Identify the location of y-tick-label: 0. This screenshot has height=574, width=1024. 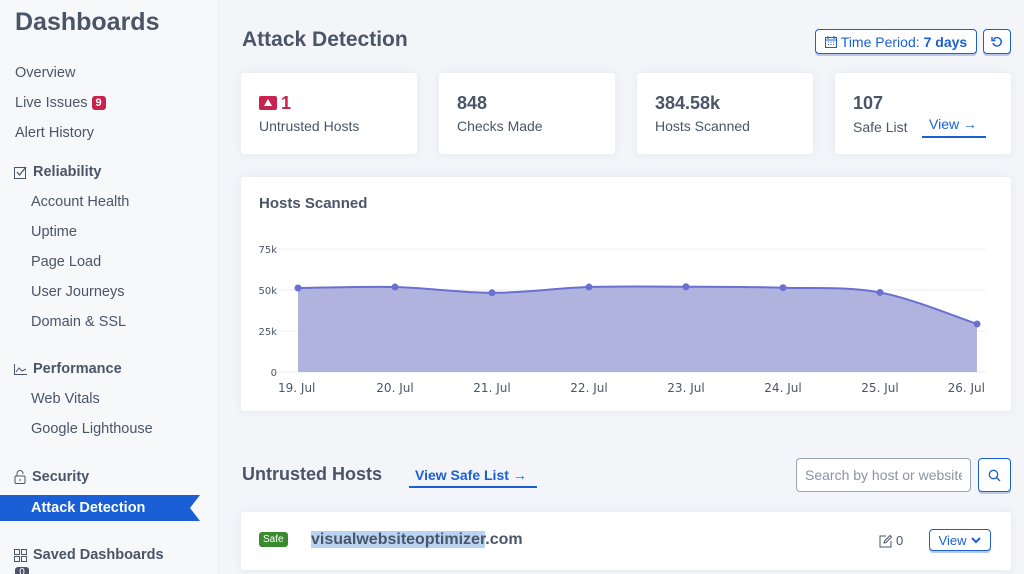
(274, 373).